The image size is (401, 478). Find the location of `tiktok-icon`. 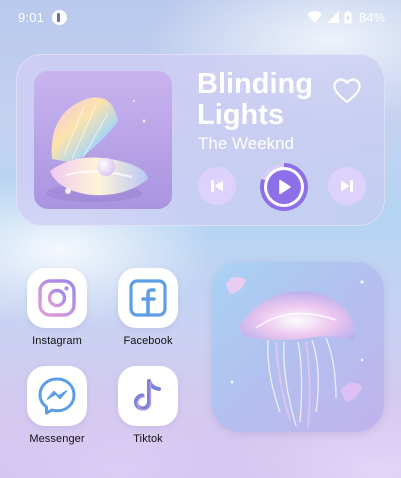

tiktok-icon is located at coordinates (147, 395).